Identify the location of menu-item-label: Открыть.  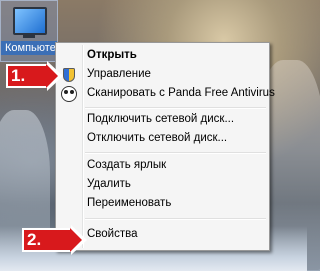
(112, 55).